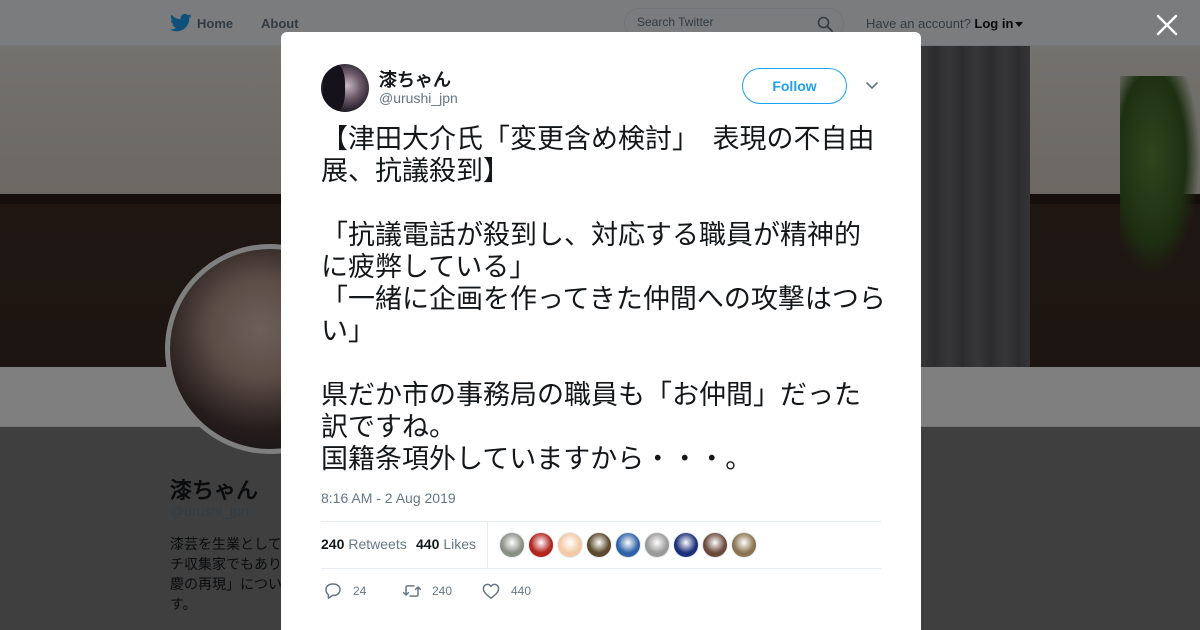 Image resolution: width=1200 pixels, height=630 pixels. I want to click on tweet-timestamp: 8:16 AM - 2 Aug 2019, so click(388, 498).